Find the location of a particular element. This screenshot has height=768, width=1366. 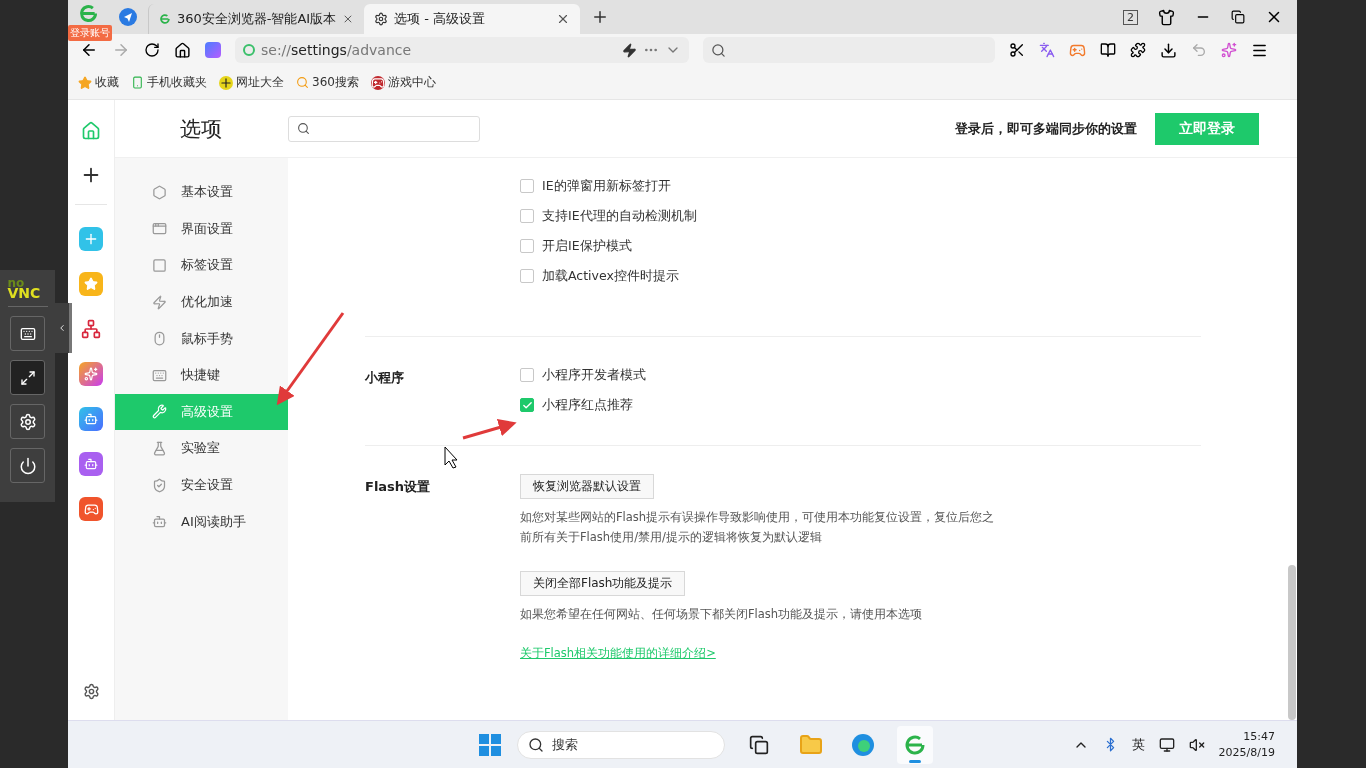

translate-icon is located at coordinates (1047, 50).